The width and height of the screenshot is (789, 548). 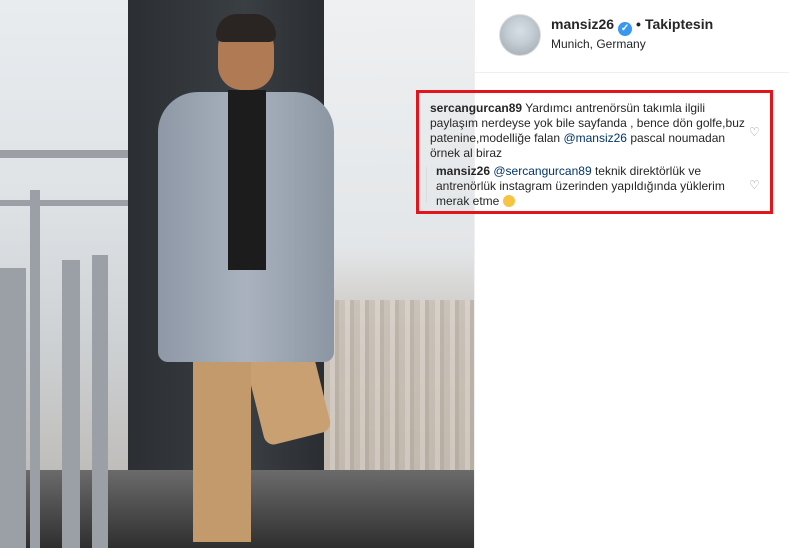 I want to click on city-view, so click(x=399, y=385).